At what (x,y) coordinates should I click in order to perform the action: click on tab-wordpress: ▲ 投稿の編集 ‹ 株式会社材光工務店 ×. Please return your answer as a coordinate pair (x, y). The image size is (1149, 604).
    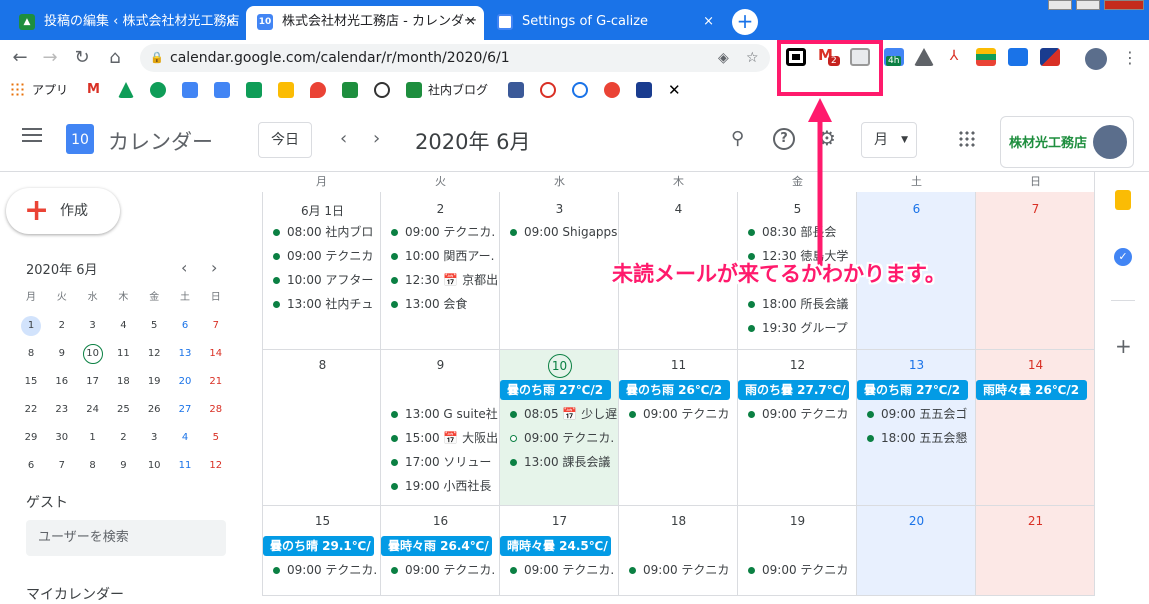
    Looking at the image, I should click on (126, 23).